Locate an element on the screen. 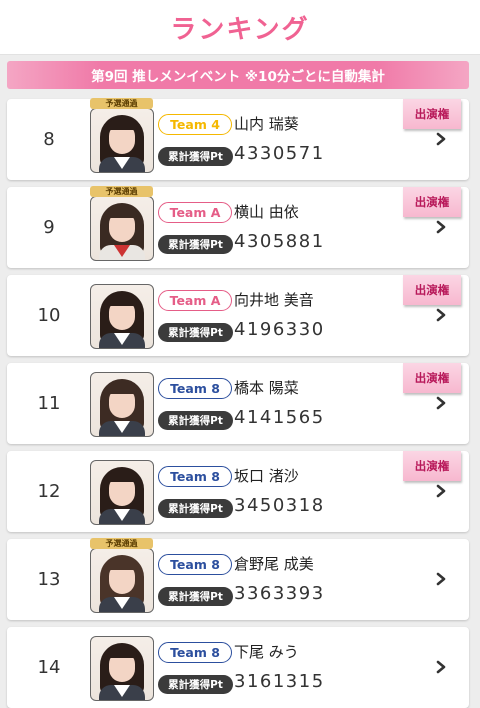 This screenshot has width=480, height=708. event-banner: 第9回 推しメンイベント ※10分ごとに自動集計 is located at coordinates (238, 75).